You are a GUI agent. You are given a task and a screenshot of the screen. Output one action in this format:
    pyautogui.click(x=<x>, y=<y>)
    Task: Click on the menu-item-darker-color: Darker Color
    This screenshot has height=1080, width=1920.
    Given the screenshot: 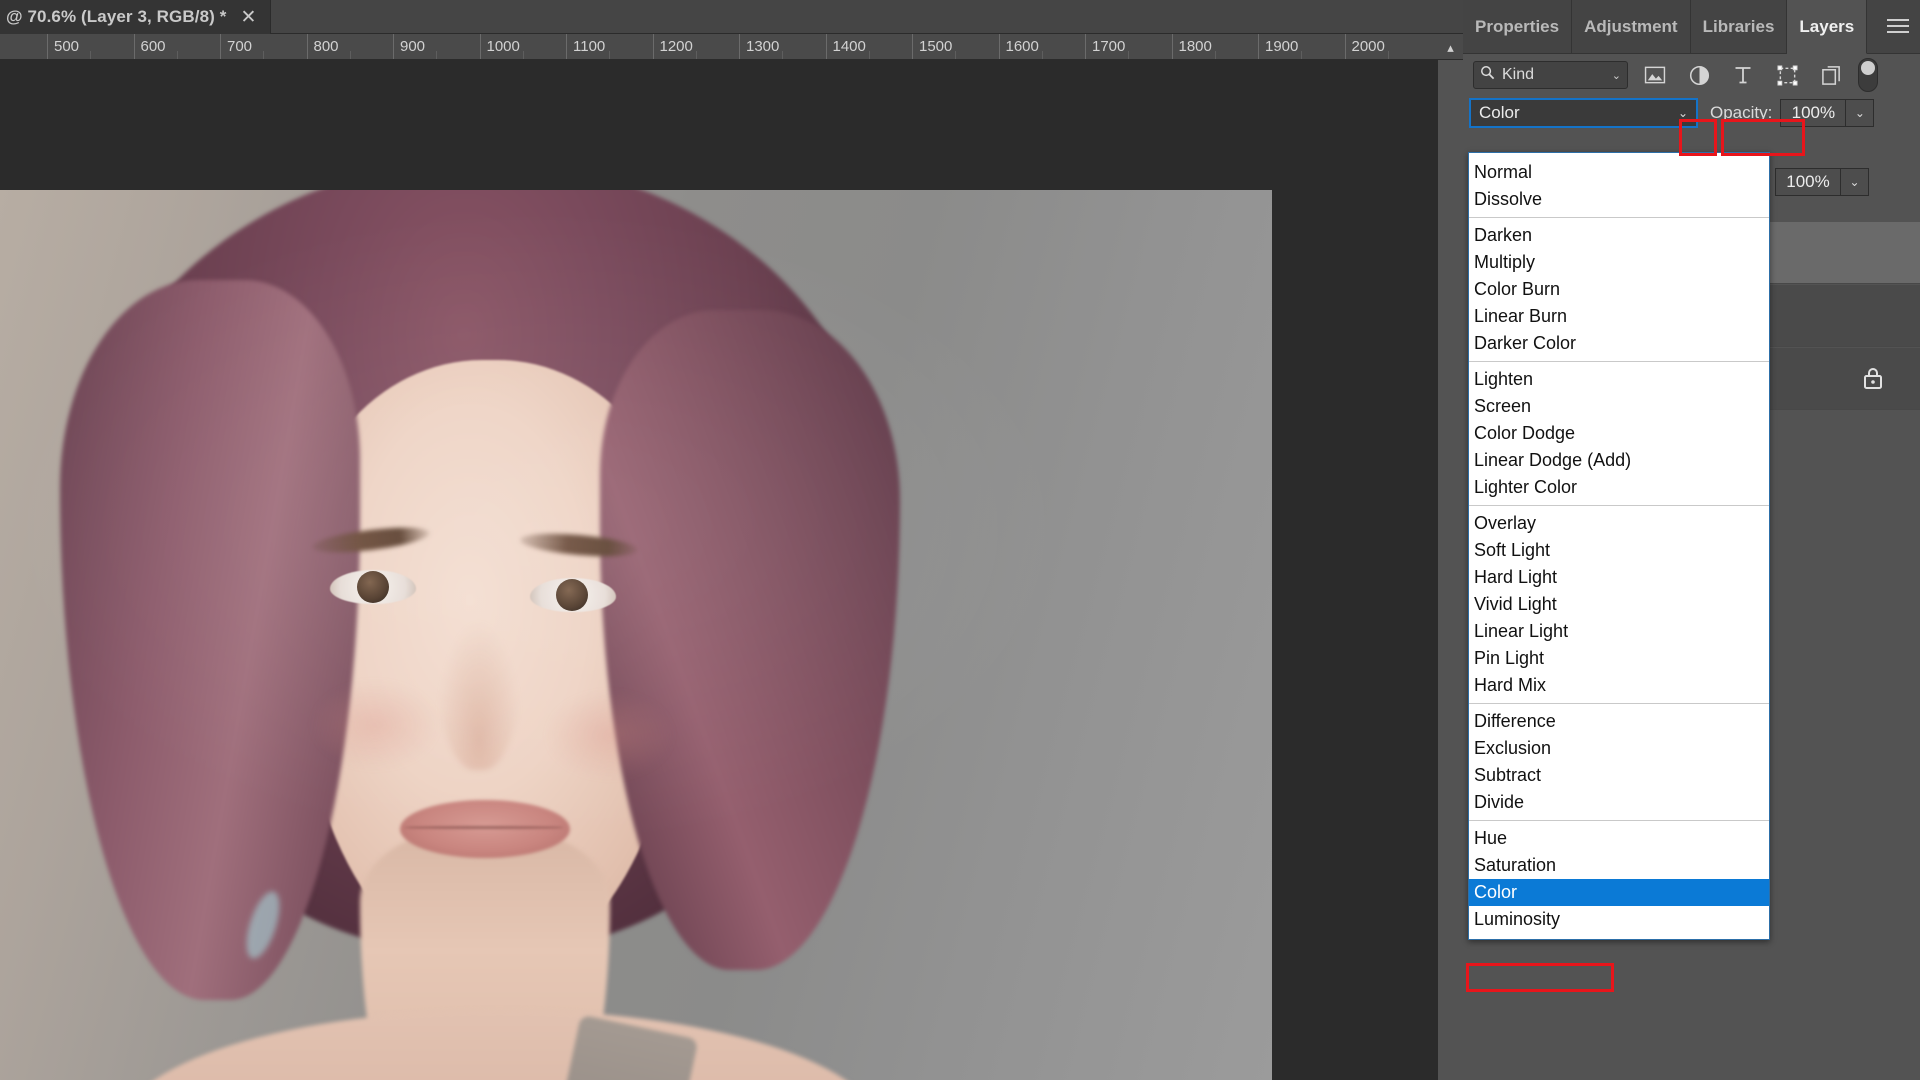 What is the action you would take?
    pyautogui.click(x=1619, y=343)
    